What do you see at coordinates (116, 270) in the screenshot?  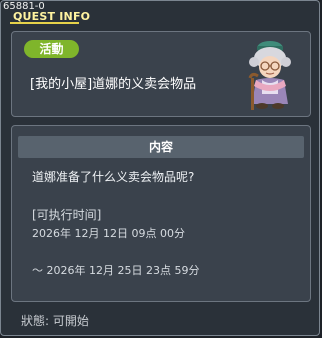 I see `available-time-end: ～ 2026年 12月 25日 23点 59分` at bounding box center [116, 270].